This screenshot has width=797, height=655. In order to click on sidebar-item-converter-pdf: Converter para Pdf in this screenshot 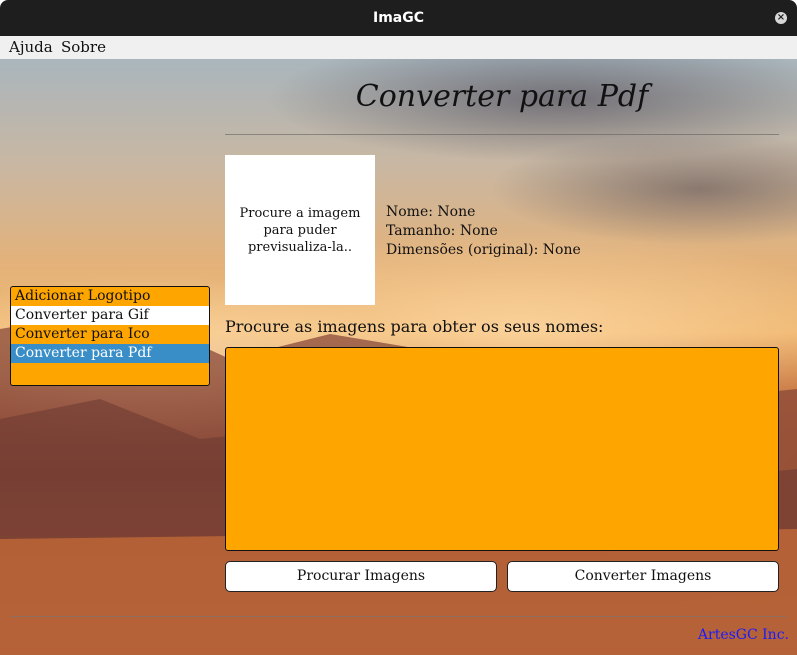, I will do `click(110, 353)`.